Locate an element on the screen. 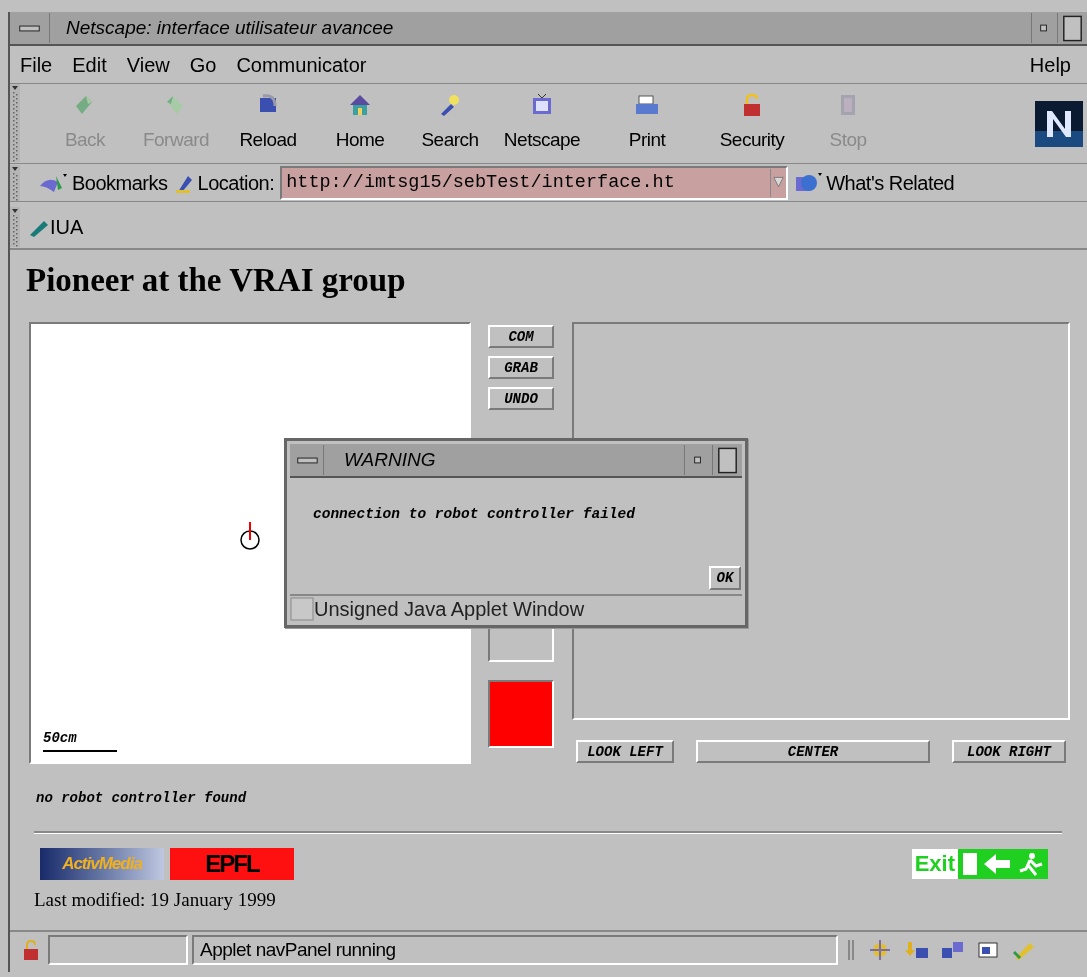 The height and width of the screenshot is (977, 1087). applet-button: COM is located at coordinates (521, 336).